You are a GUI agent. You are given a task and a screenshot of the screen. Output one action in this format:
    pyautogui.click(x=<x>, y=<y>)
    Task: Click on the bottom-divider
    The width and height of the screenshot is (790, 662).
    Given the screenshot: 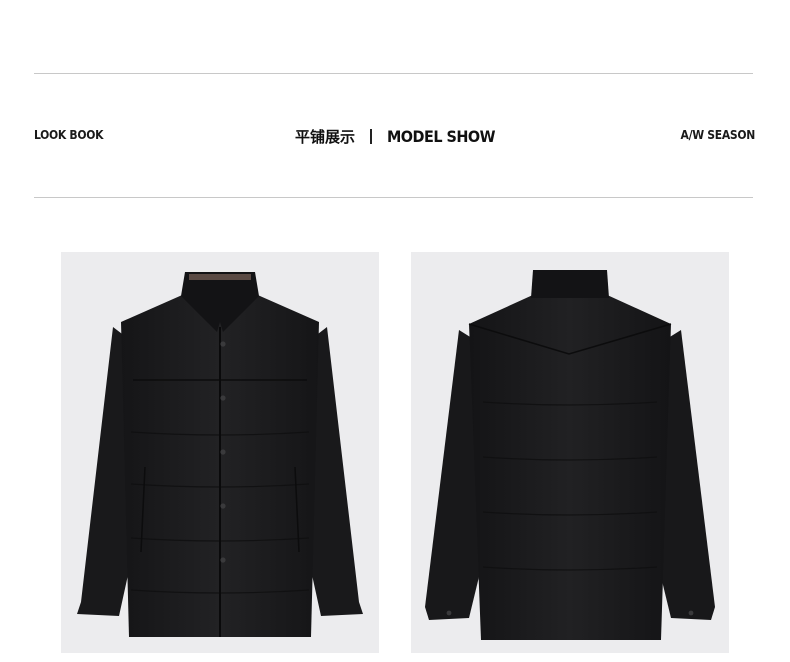 What is the action you would take?
    pyautogui.click(x=393, y=197)
    